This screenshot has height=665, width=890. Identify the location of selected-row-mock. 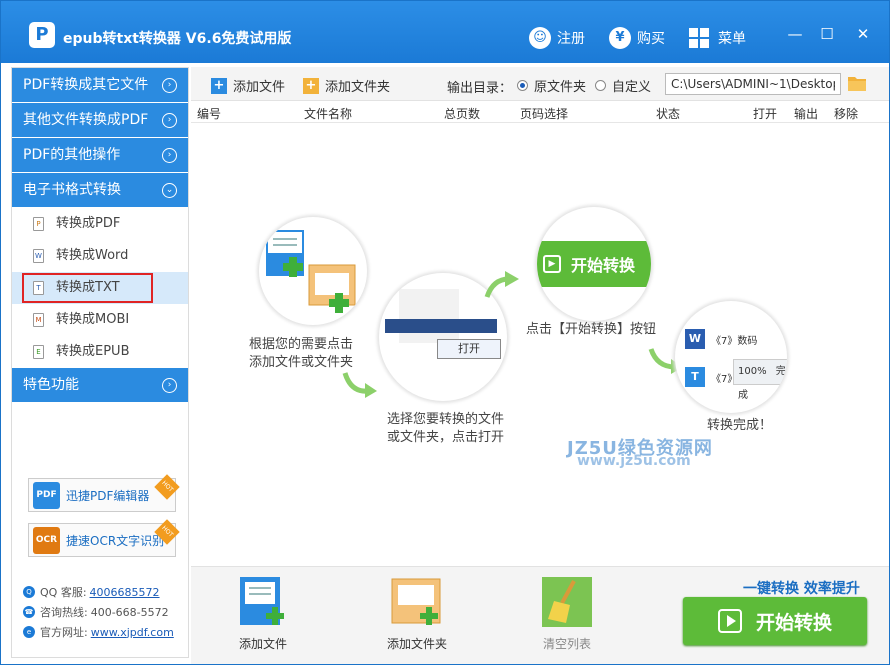
(441, 326).